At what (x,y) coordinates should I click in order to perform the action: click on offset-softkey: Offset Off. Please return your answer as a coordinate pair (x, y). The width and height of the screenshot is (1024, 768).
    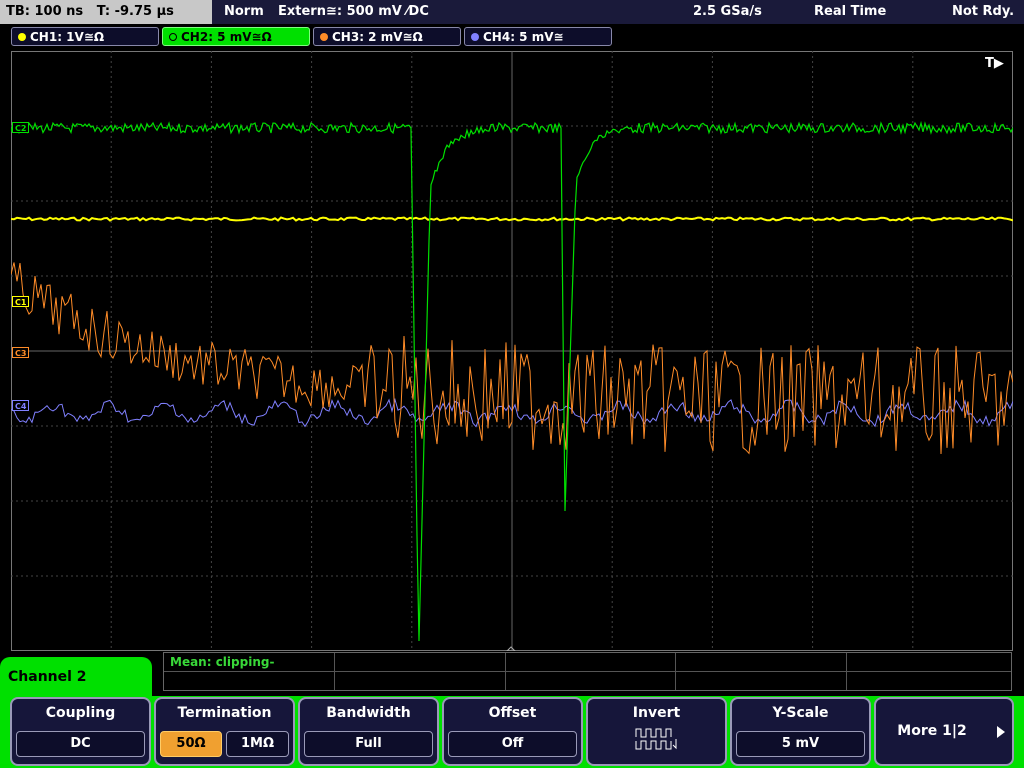
    Looking at the image, I should click on (512, 731).